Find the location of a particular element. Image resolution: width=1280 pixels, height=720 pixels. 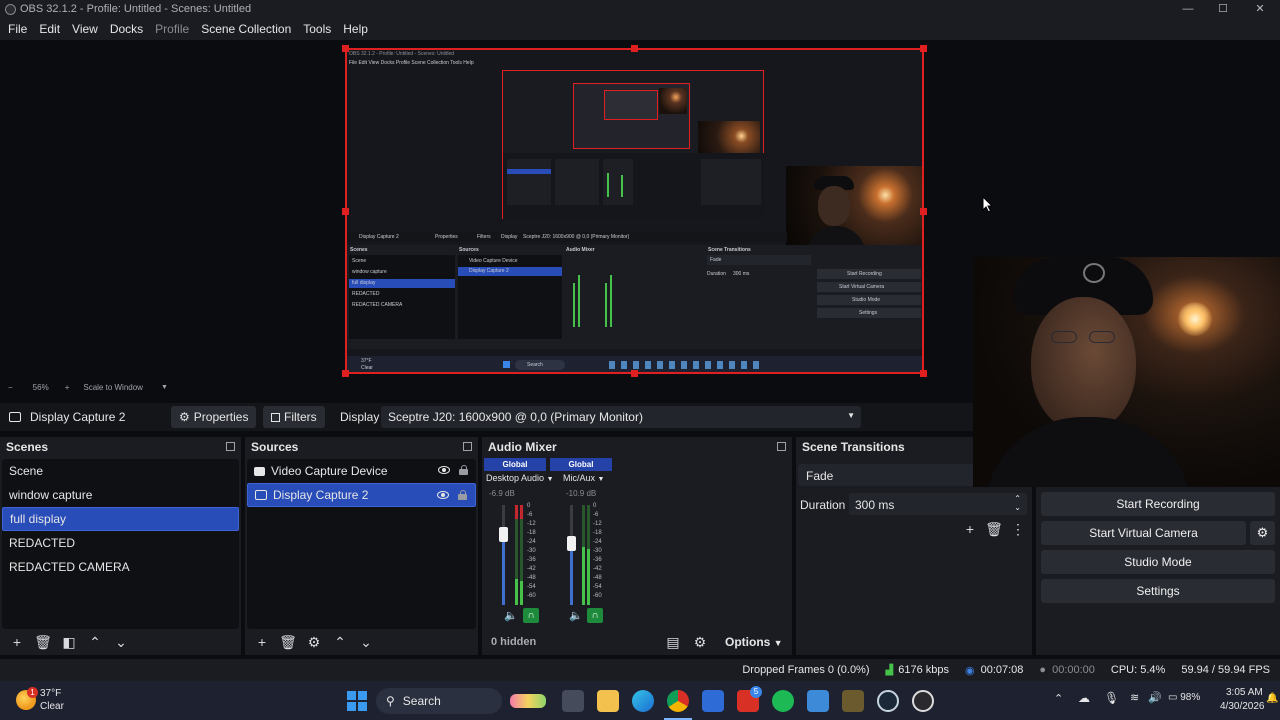

wifi-icon: ≋ is located at coordinates (1134, 697).